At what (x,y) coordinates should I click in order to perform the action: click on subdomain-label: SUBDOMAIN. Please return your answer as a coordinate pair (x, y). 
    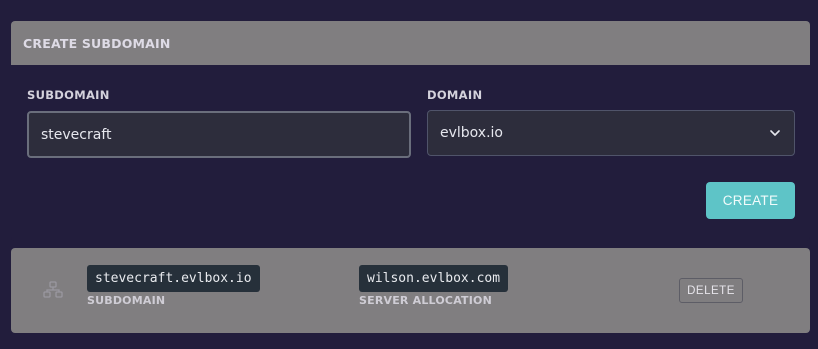
    Looking at the image, I should click on (68, 95).